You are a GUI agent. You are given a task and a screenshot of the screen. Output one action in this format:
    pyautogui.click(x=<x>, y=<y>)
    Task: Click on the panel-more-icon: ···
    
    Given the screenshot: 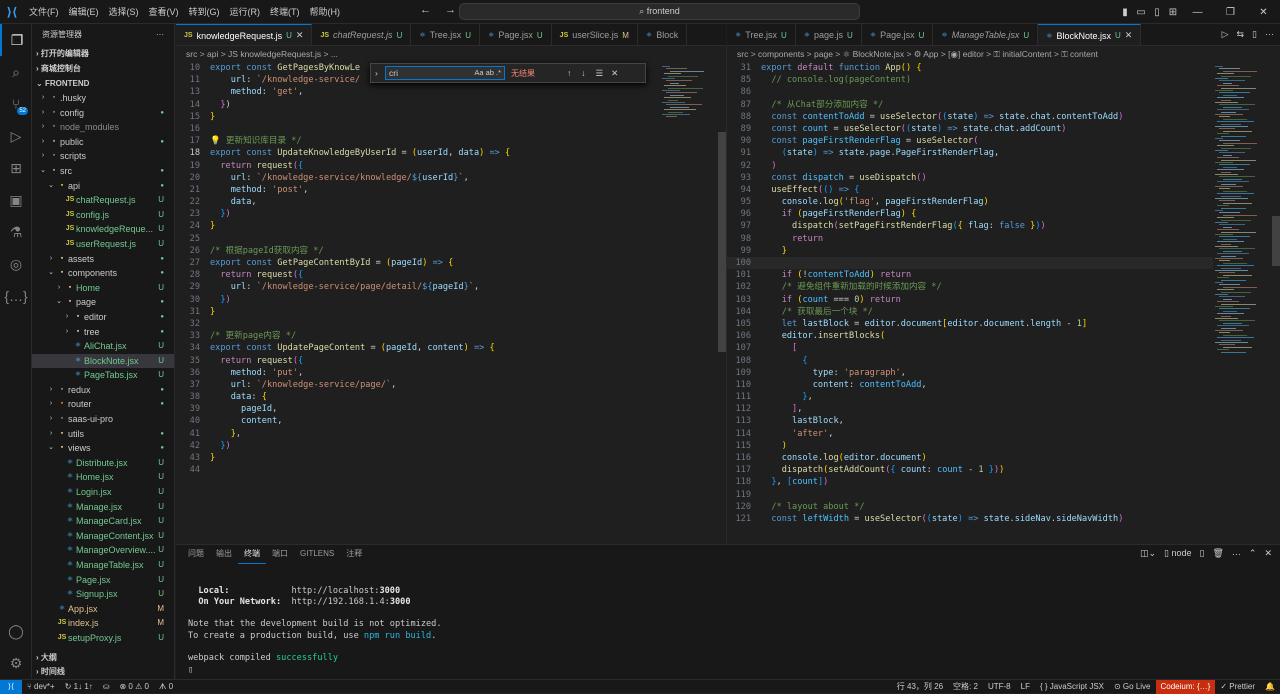 What is the action you would take?
    pyautogui.click(x=1236, y=554)
    